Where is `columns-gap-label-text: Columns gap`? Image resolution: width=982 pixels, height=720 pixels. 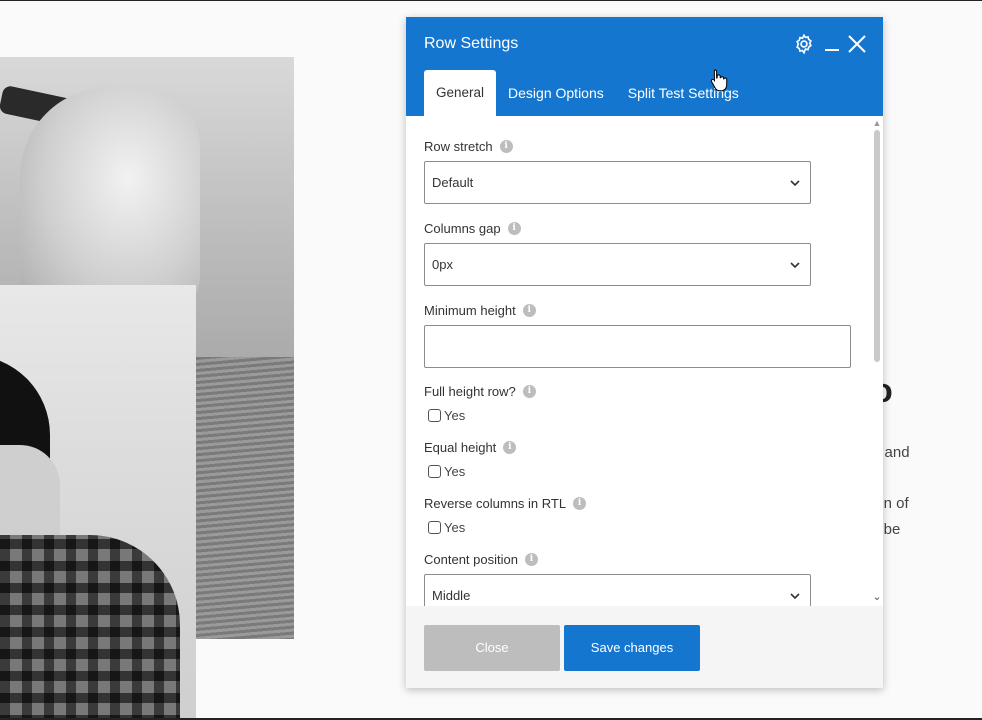
columns-gap-label-text: Columns gap is located at coordinates (462, 228).